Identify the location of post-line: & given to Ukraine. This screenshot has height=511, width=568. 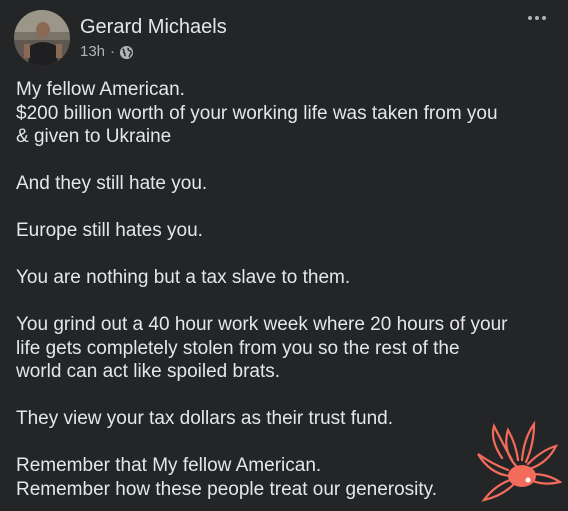
(94, 136).